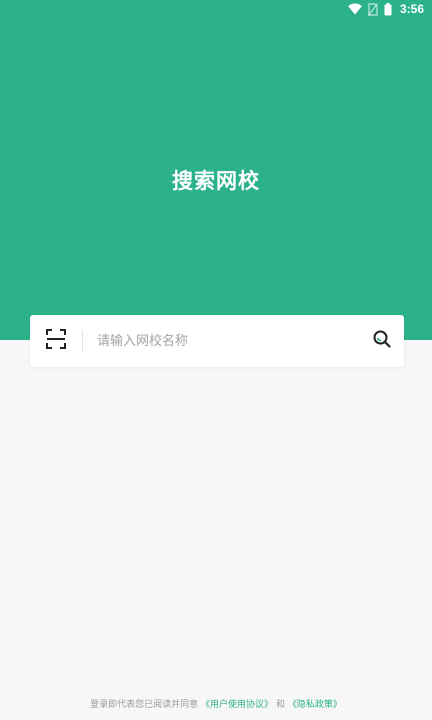 The height and width of the screenshot is (720, 432). I want to click on scan-button, so click(56, 341).